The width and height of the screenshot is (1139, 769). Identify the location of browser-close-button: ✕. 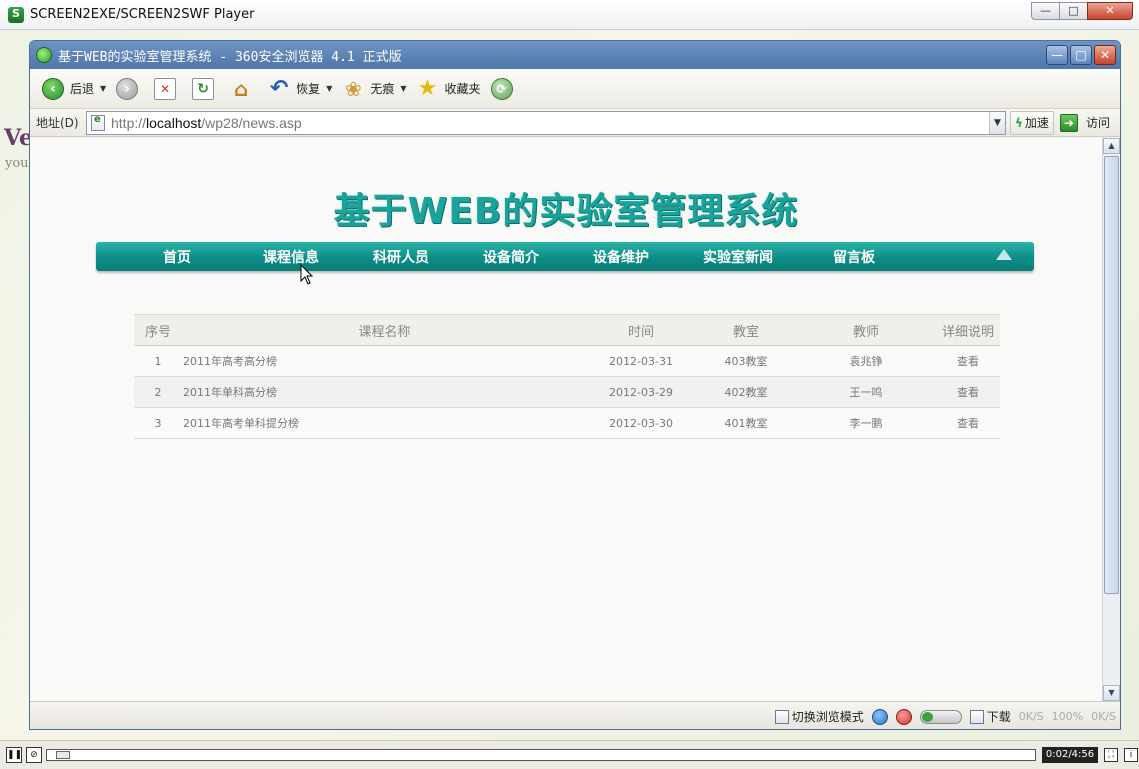
(1105, 55).